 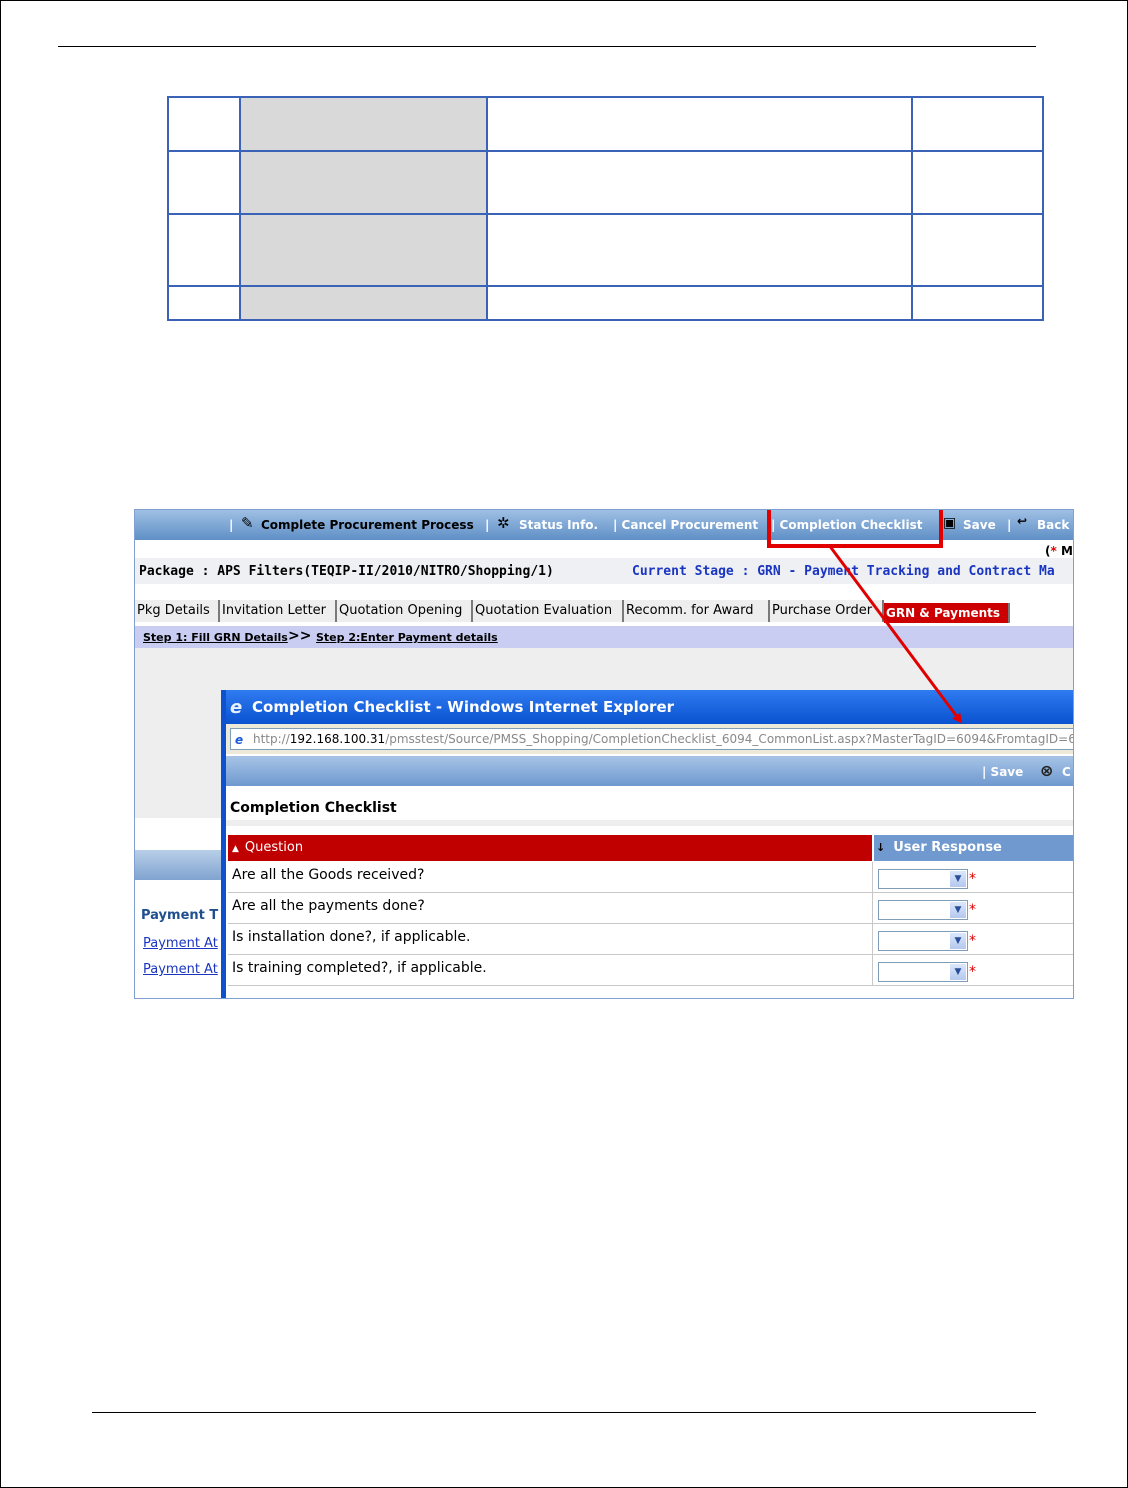 What do you see at coordinates (547, 46) in the screenshot?
I see `header-rule` at bounding box center [547, 46].